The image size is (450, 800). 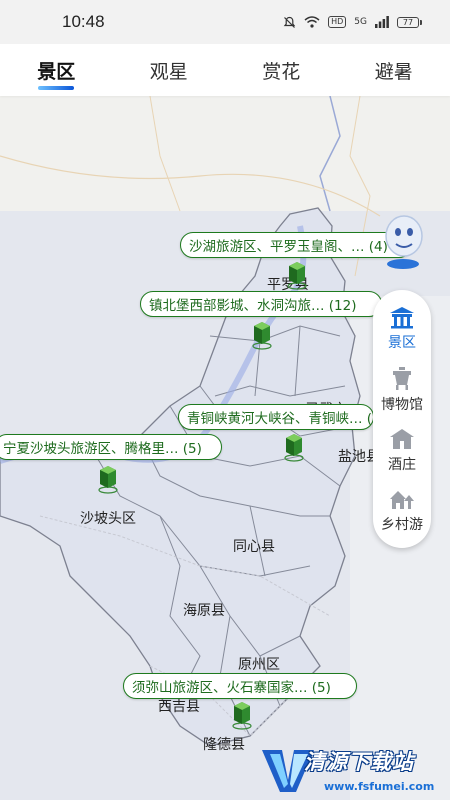 What do you see at coordinates (402, 499) in the screenshot?
I see `village-icon` at bounding box center [402, 499].